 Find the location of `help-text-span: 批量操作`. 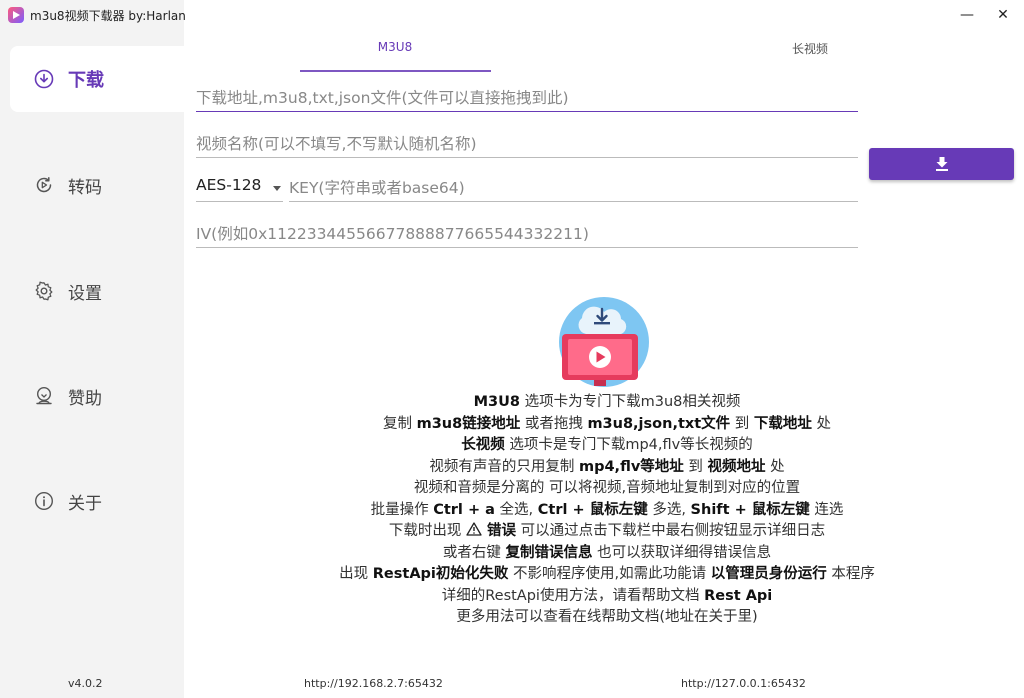

help-text-span: 批量操作 is located at coordinates (402, 509).